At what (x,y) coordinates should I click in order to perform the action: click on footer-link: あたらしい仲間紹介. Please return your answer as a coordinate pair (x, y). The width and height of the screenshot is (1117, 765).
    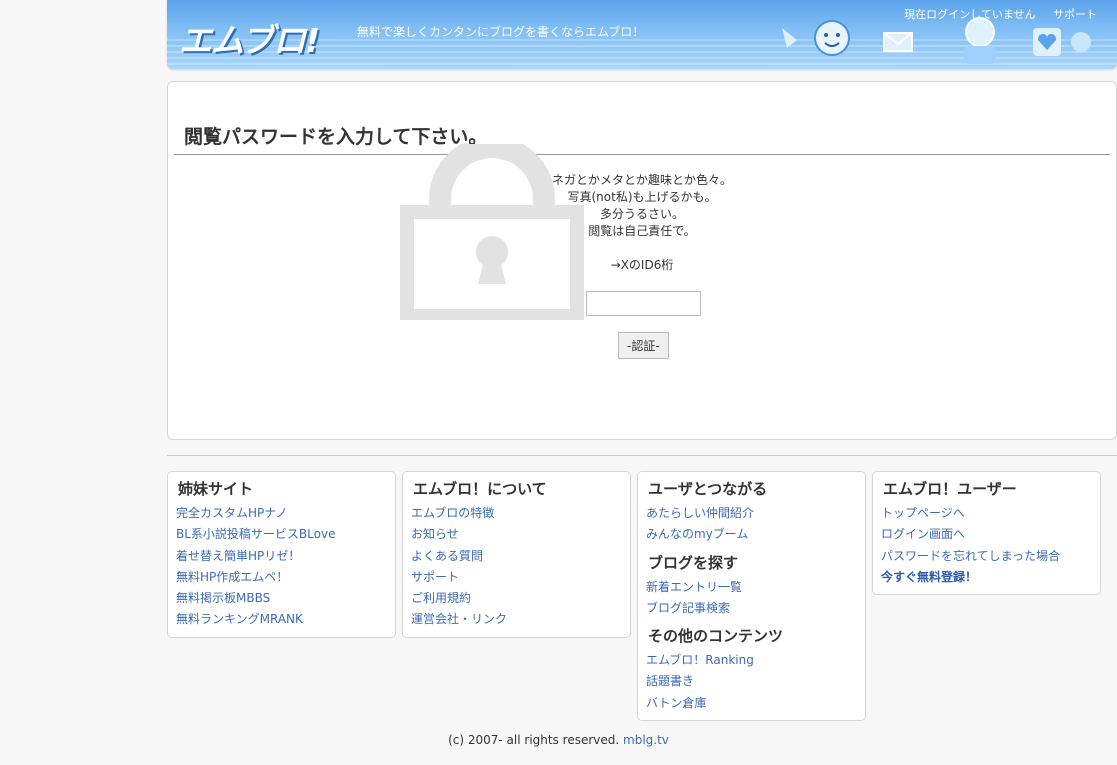
    Looking at the image, I should click on (751, 513).